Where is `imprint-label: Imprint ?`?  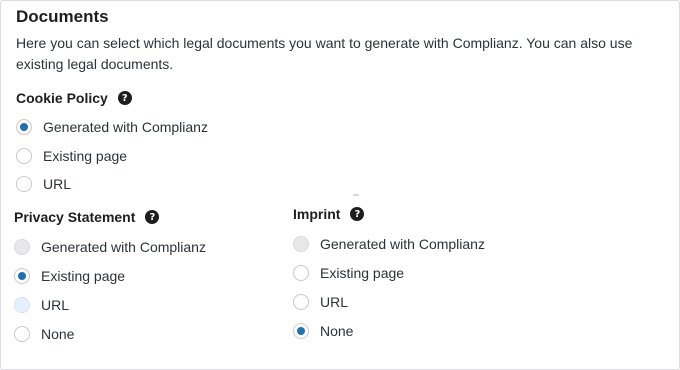
imprint-label: Imprint ? is located at coordinates (329, 214).